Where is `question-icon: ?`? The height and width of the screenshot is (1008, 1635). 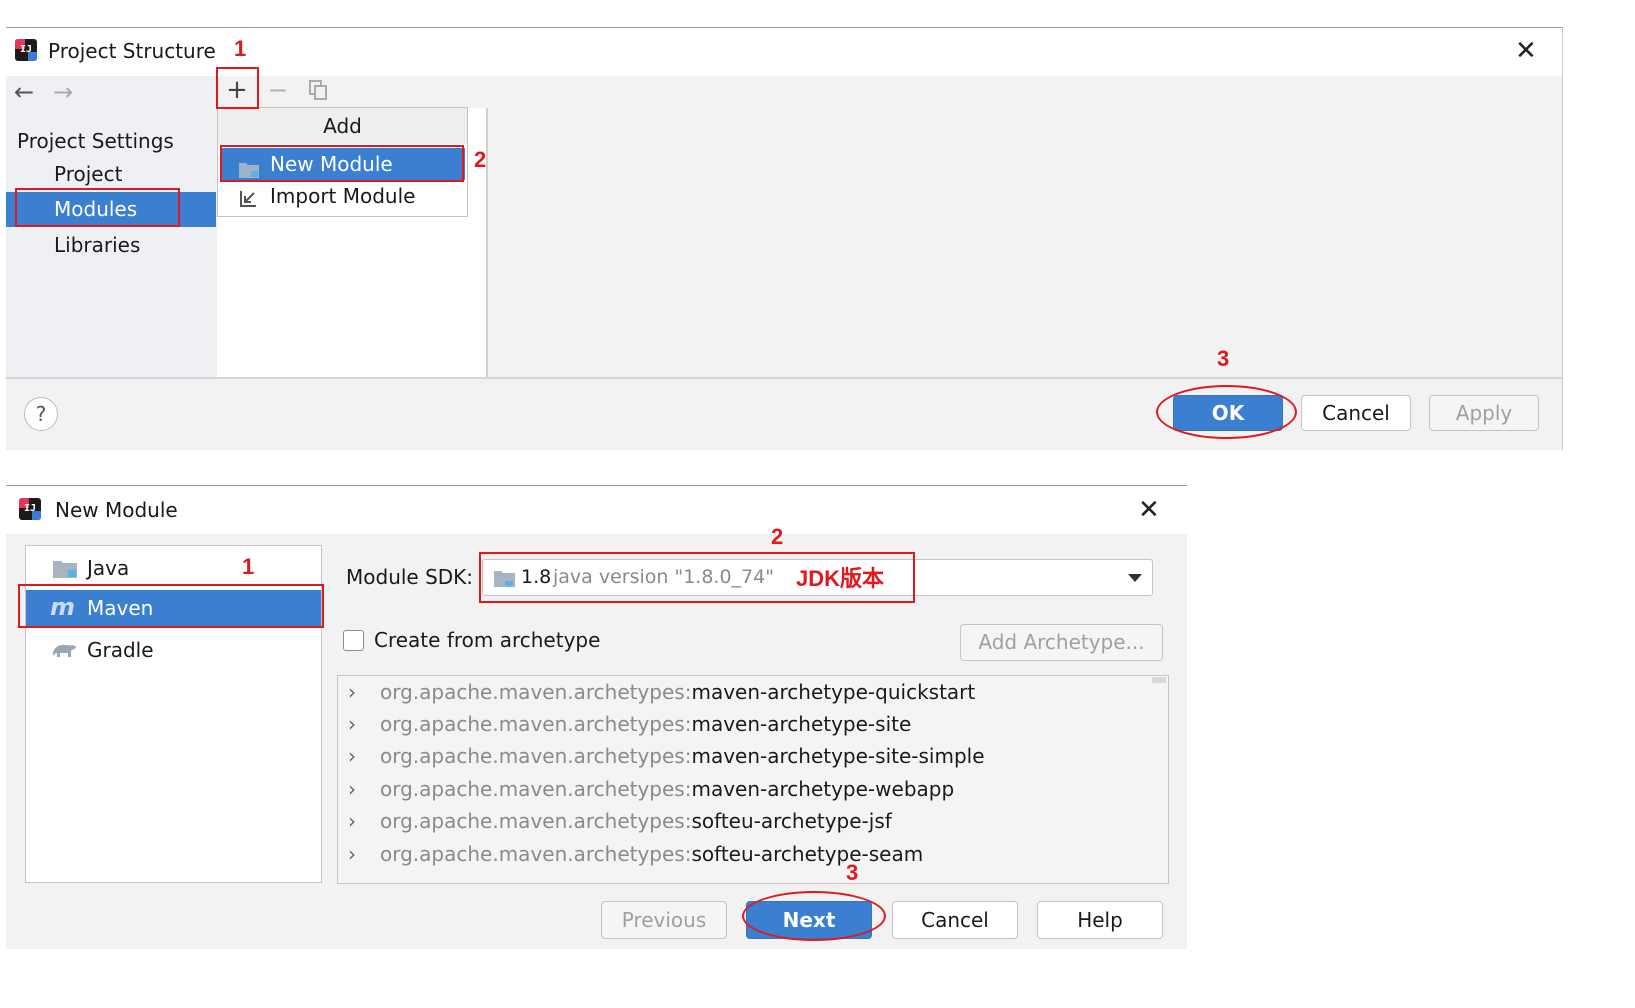
question-icon: ? is located at coordinates (41, 414).